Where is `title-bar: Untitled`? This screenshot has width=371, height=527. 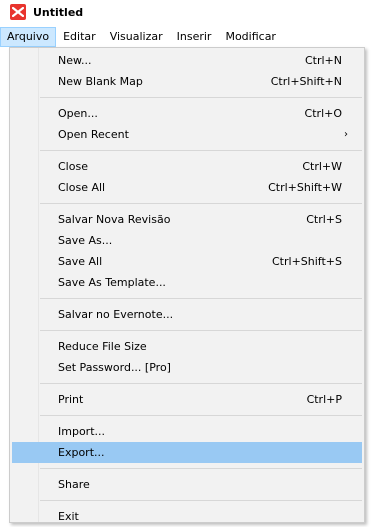 title-bar: Untitled is located at coordinates (185, 12).